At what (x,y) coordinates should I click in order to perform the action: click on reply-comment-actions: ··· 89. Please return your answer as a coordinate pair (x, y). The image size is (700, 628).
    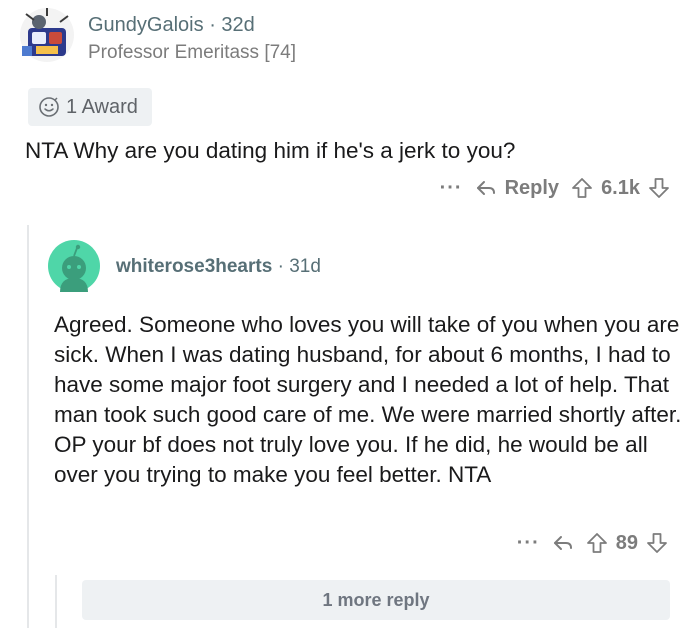
    Looking at the image, I should click on (592, 543).